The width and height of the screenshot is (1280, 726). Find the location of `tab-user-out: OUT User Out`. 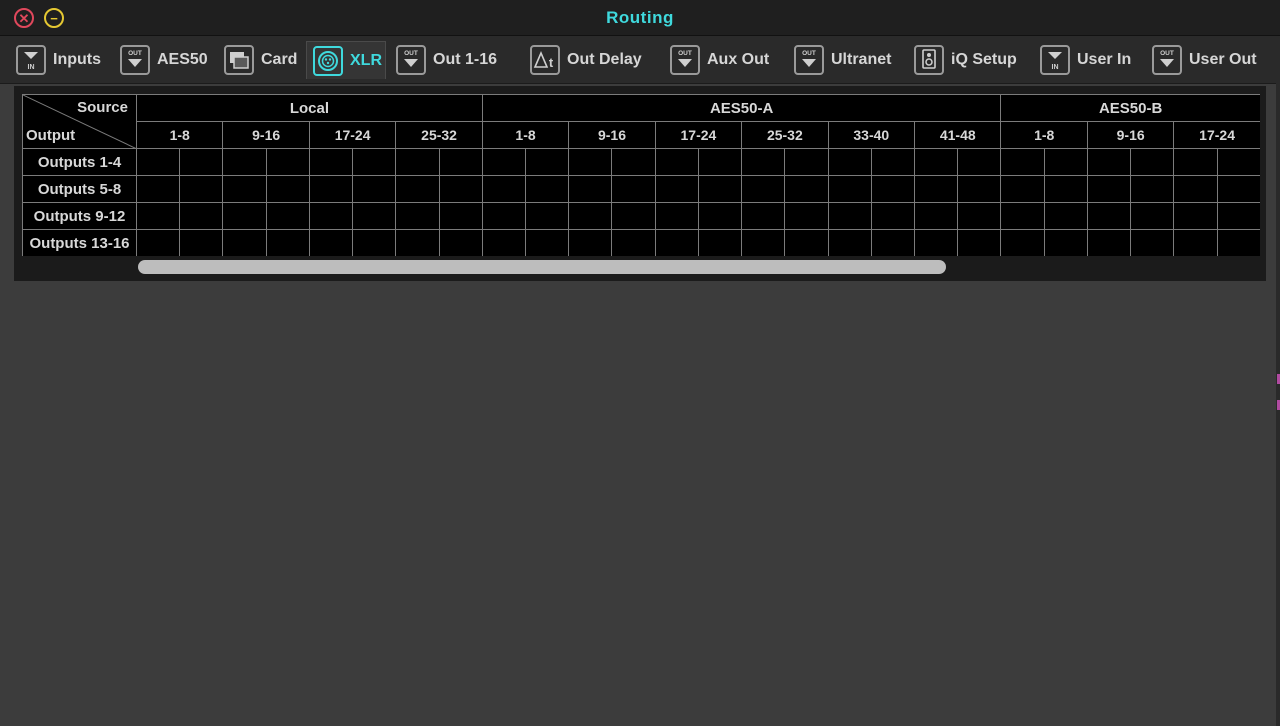

tab-user-out: OUT User Out is located at coordinates (1213, 60).